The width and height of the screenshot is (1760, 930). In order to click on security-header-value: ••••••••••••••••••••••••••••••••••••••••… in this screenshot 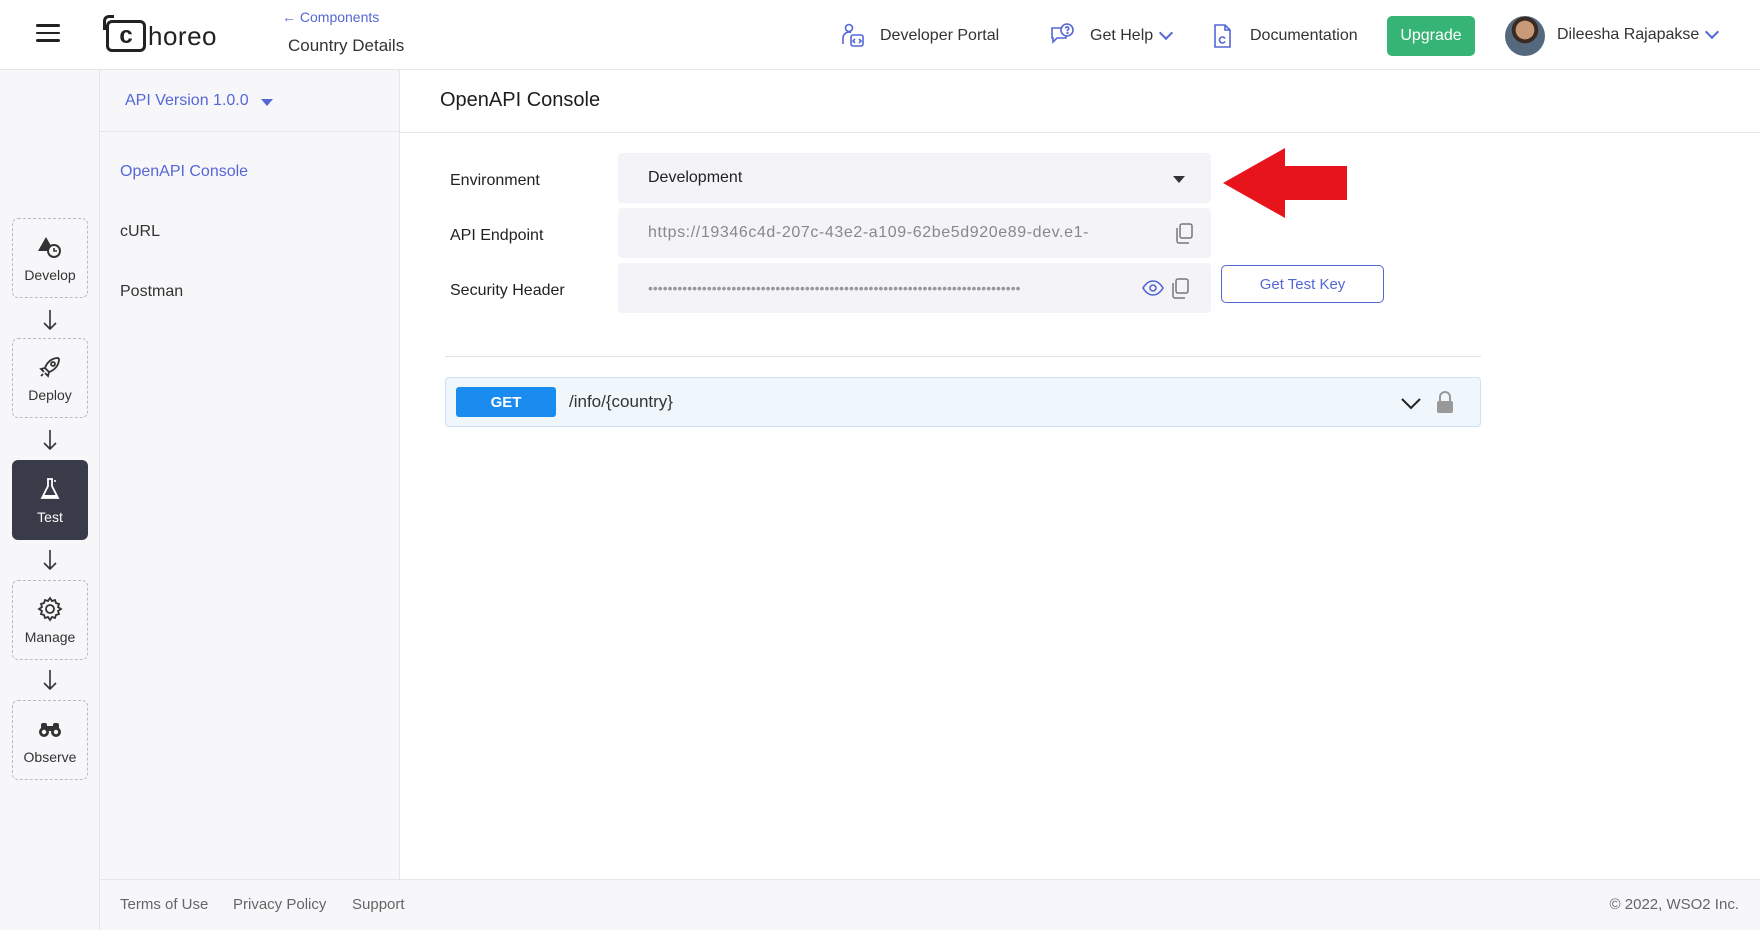, I will do `click(834, 288)`.